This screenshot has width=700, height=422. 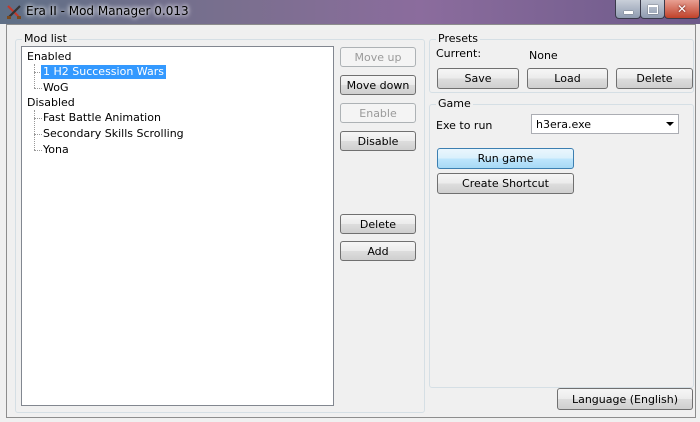 What do you see at coordinates (543, 55) in the screenshot?
I see `current-preset-value: None` at bounding box center [543, 55].